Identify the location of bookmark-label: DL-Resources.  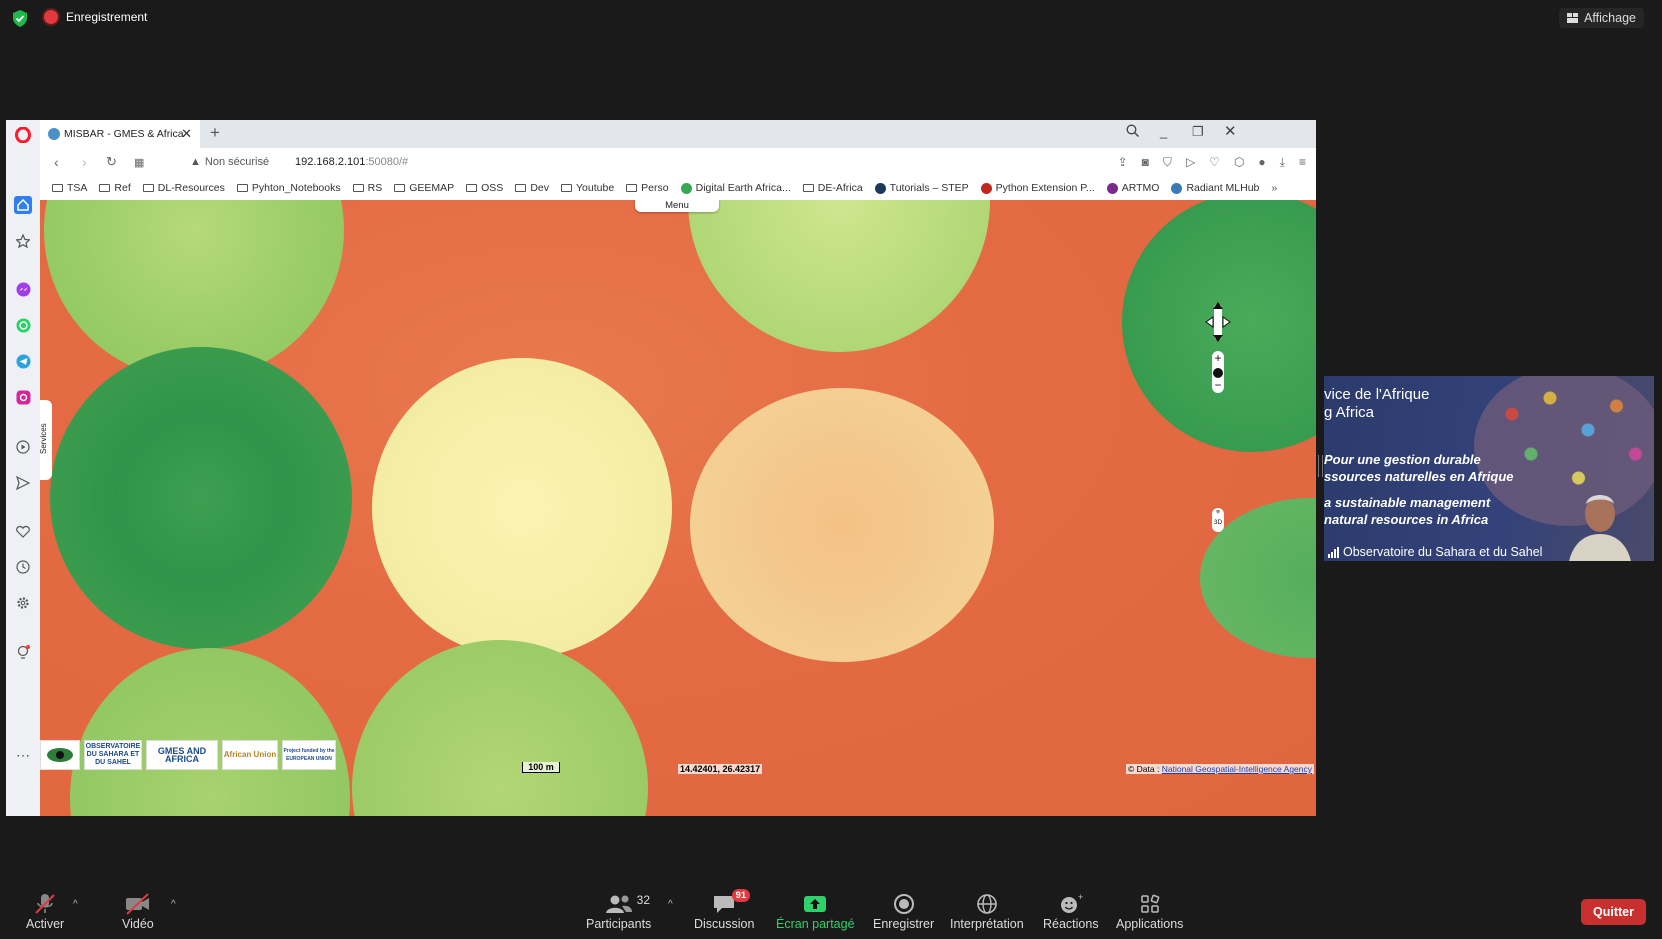
(191, 188).